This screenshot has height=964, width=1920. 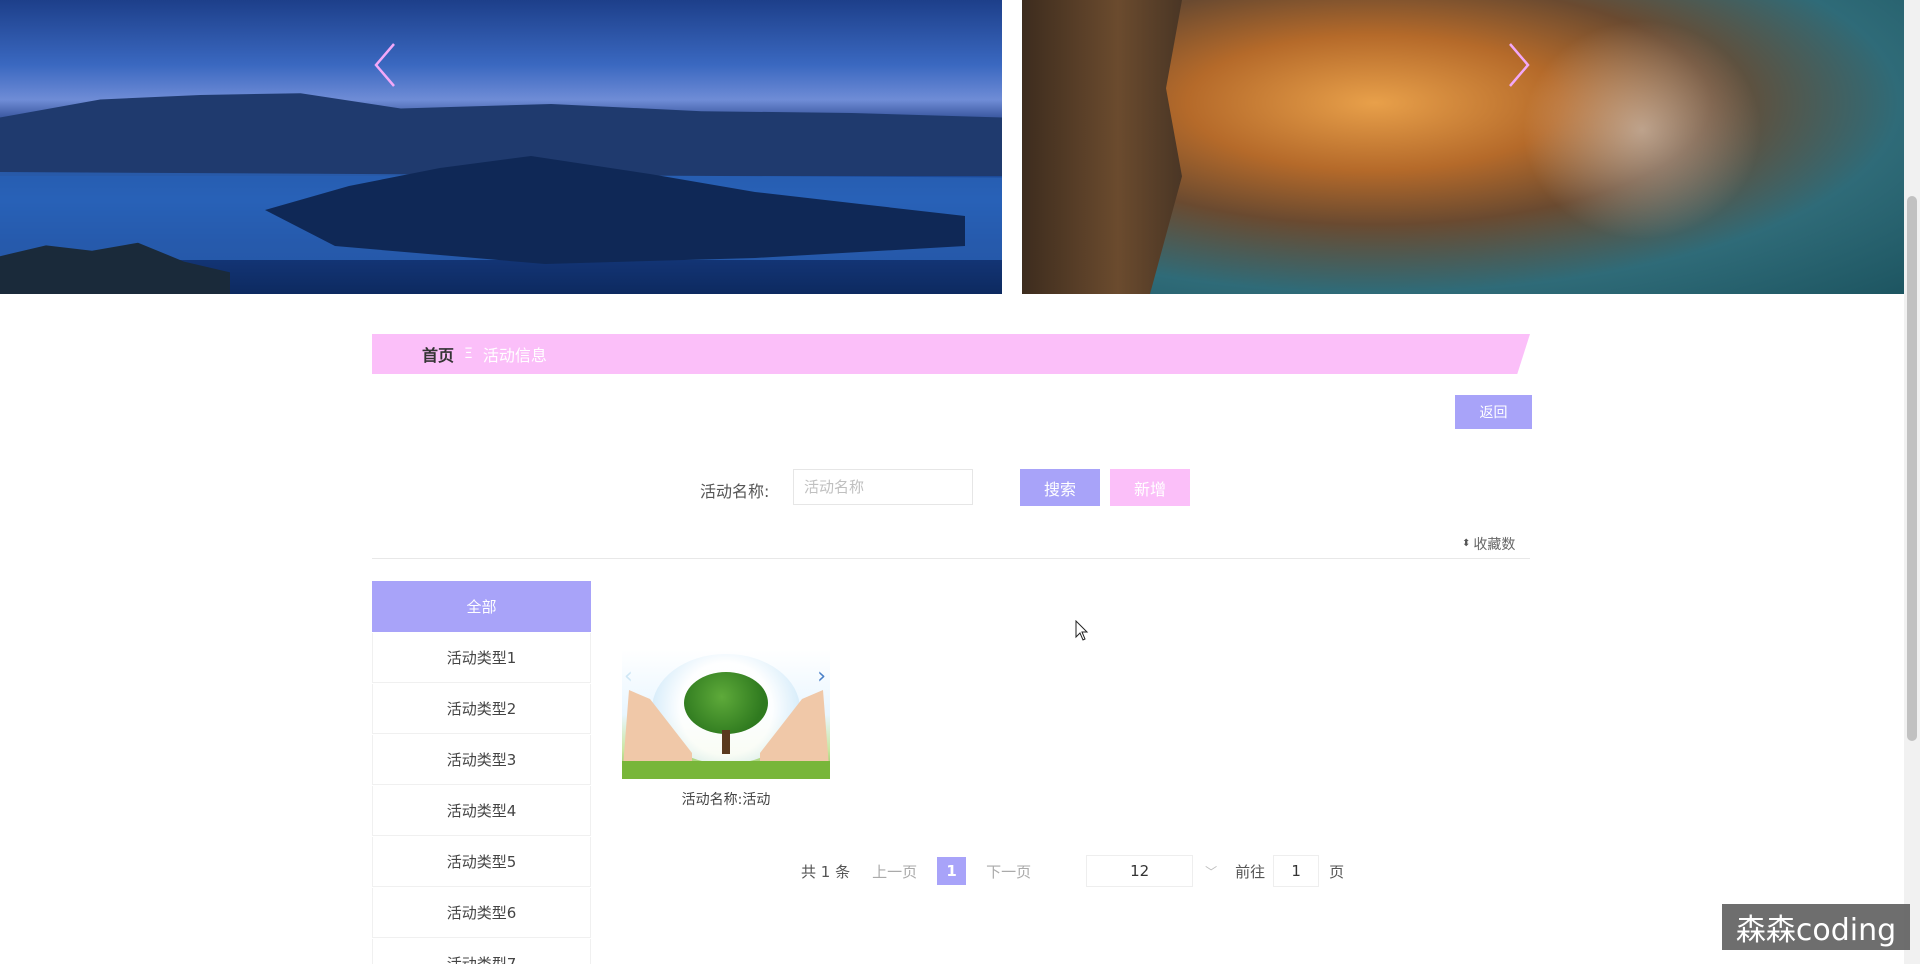 What do you see at coordinates (1140, 871) in the screenshot?
I see `page-size-select: 12` at bounding box center [1140, 871].